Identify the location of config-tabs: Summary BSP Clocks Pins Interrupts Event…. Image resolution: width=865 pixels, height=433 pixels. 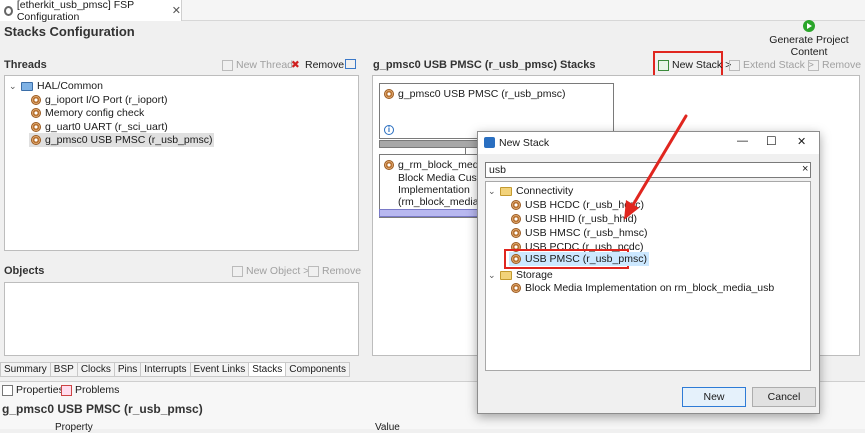
(175, 370).